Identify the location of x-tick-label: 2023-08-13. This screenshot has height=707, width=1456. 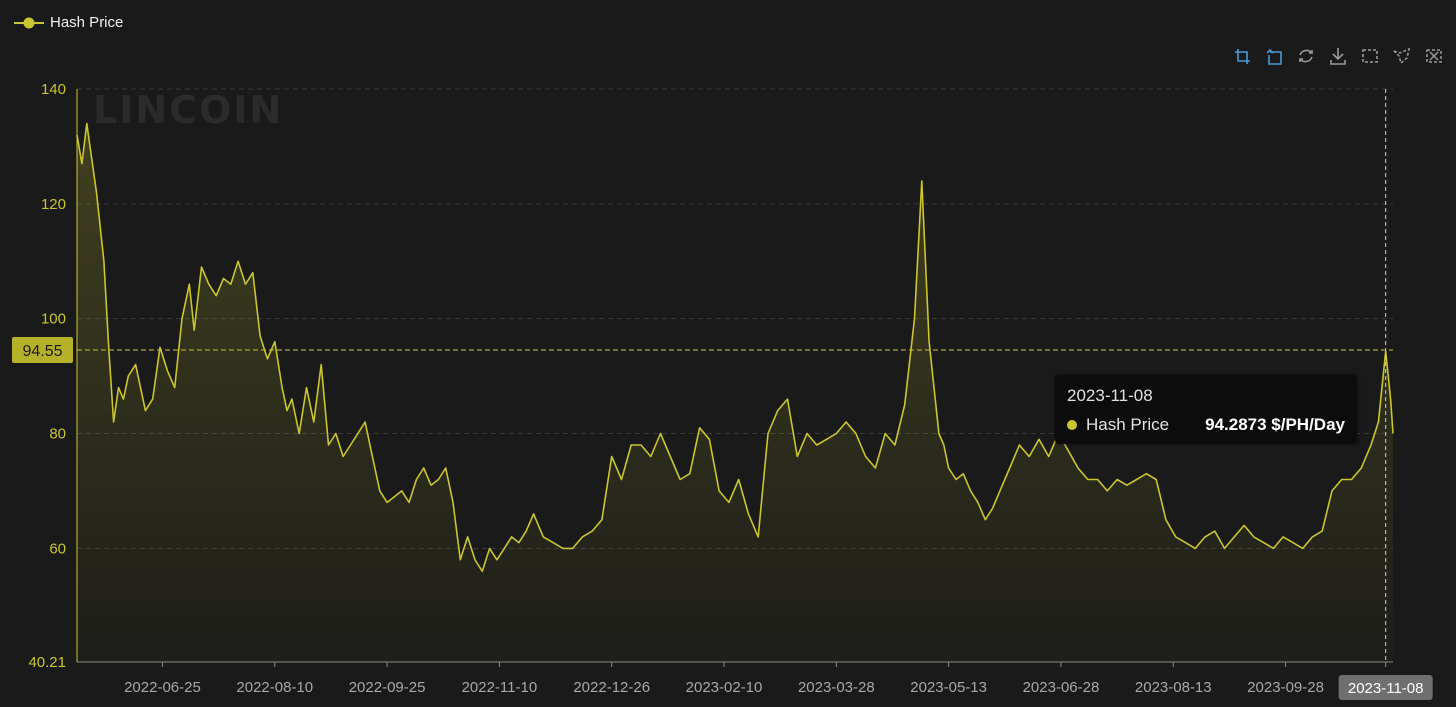
(1173, 687).